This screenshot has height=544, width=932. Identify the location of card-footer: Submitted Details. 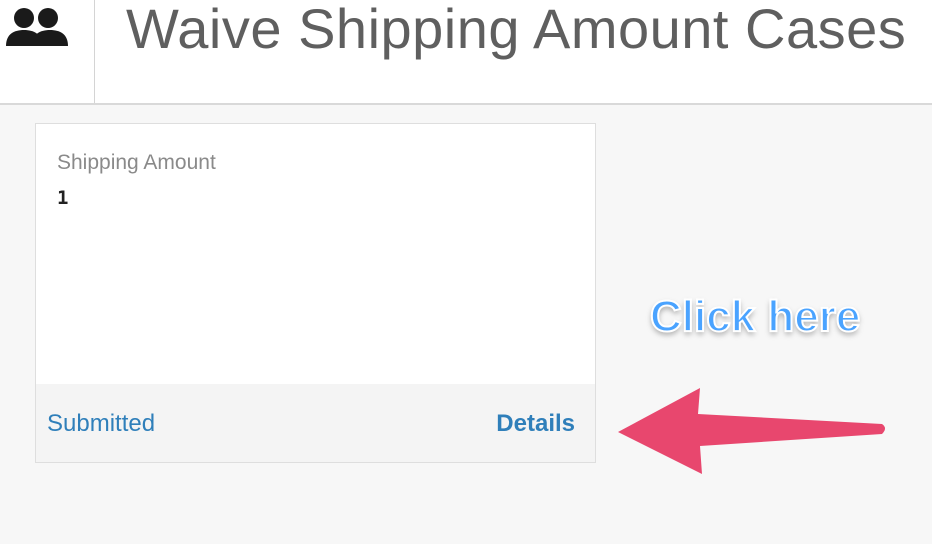
(315, 423).